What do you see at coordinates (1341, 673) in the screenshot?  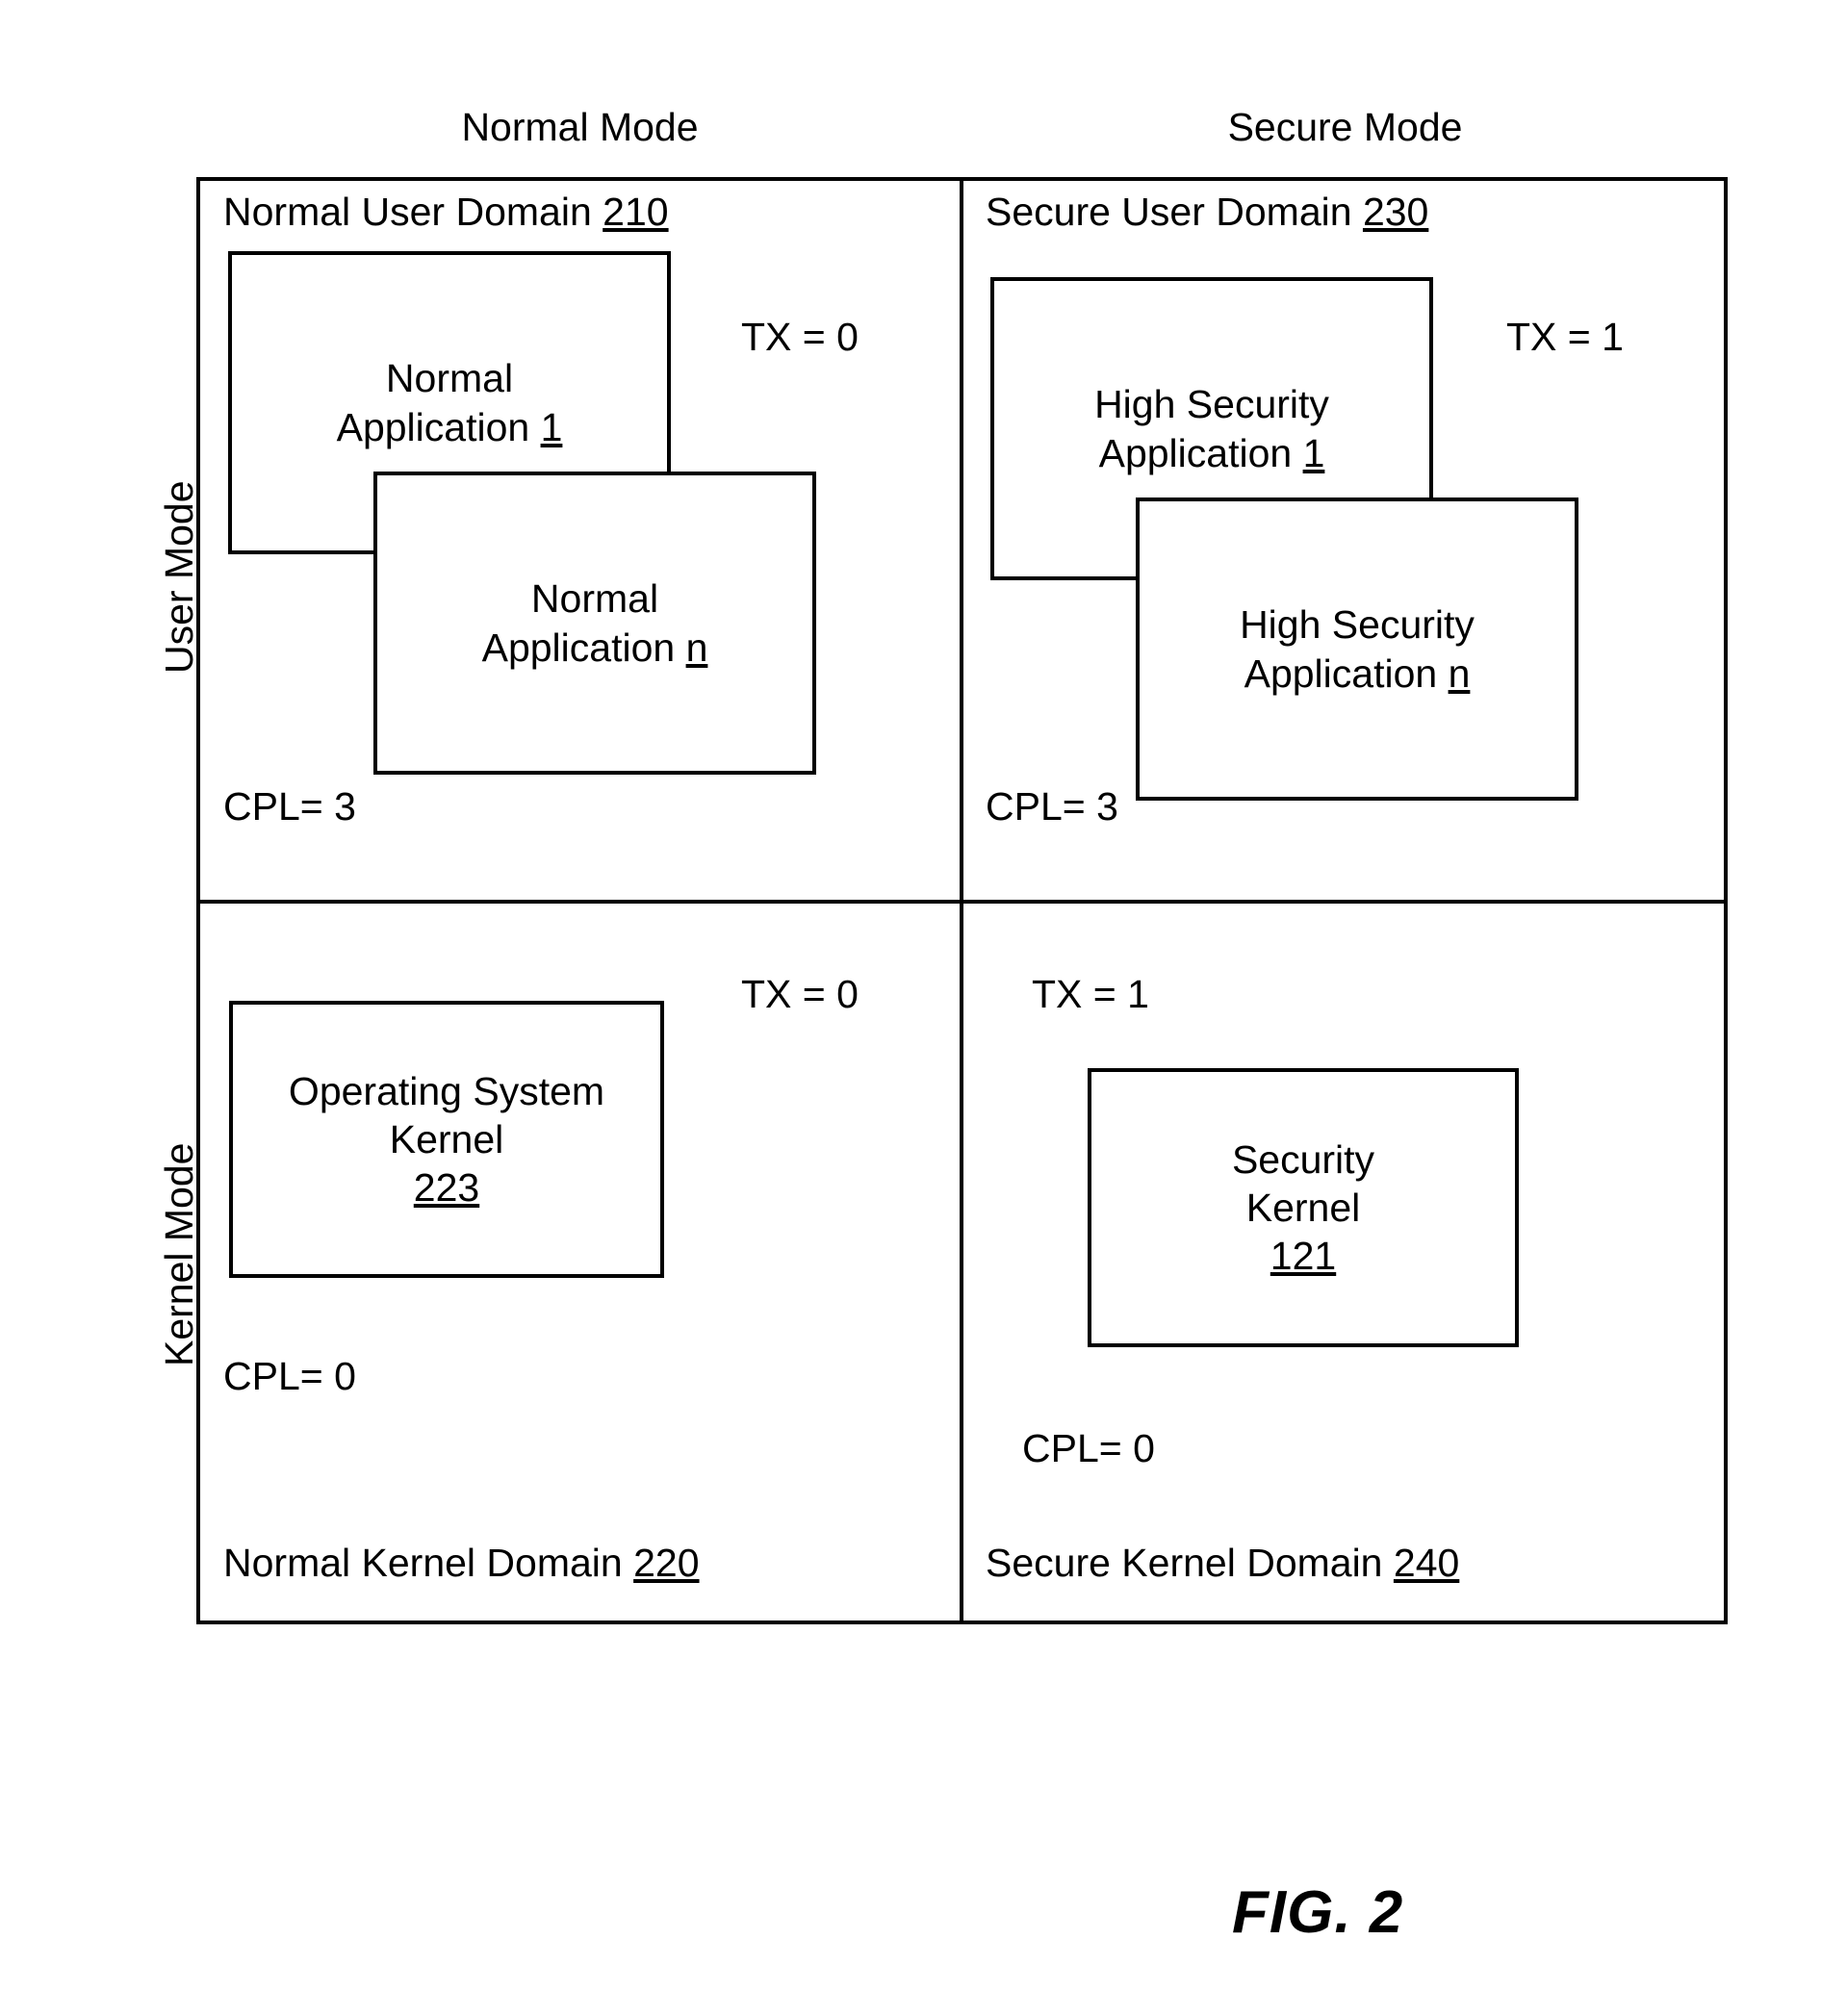 I see `high-security-application-n-line2-text: Application` at bounding box center [1341, 673].